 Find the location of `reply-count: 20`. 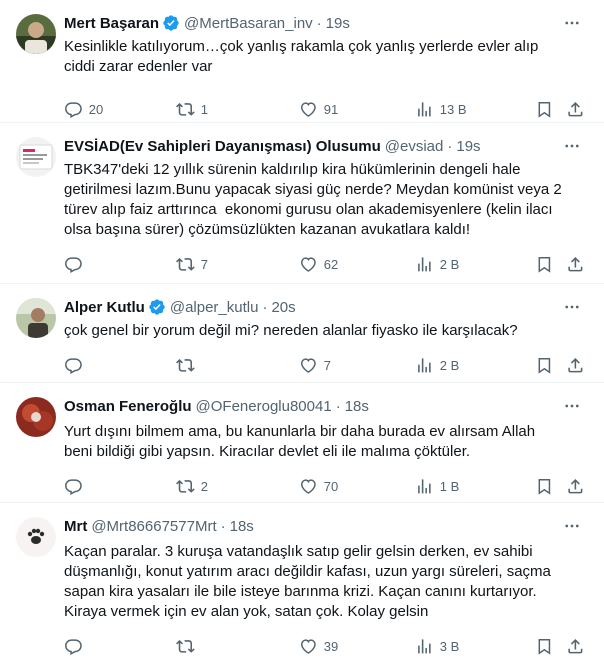

reply-count: 20 is located at coordinates (96, 109).